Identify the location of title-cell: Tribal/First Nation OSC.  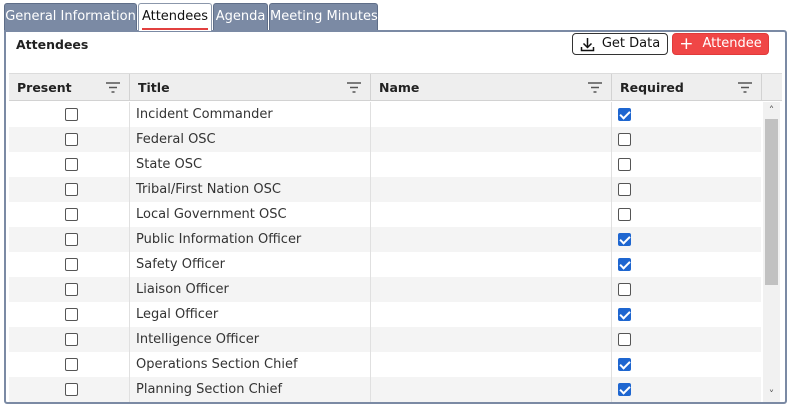
(250, 189).